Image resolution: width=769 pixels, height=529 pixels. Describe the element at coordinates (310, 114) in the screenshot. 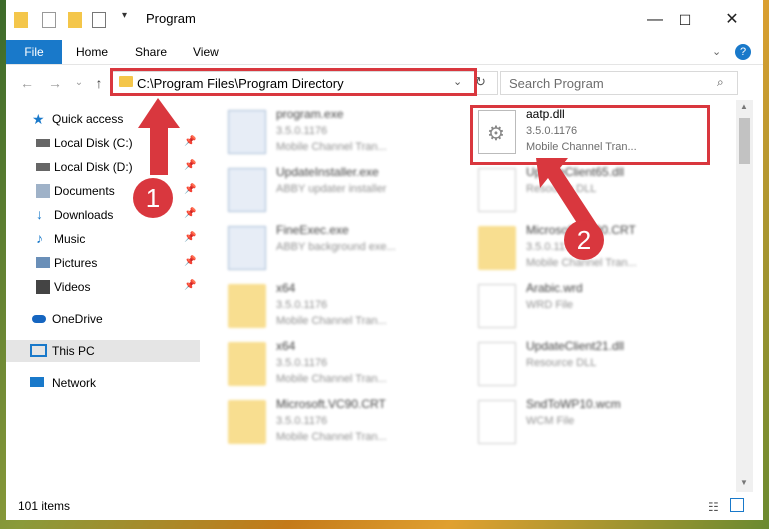

I see `file-name: program.exe` at that location.